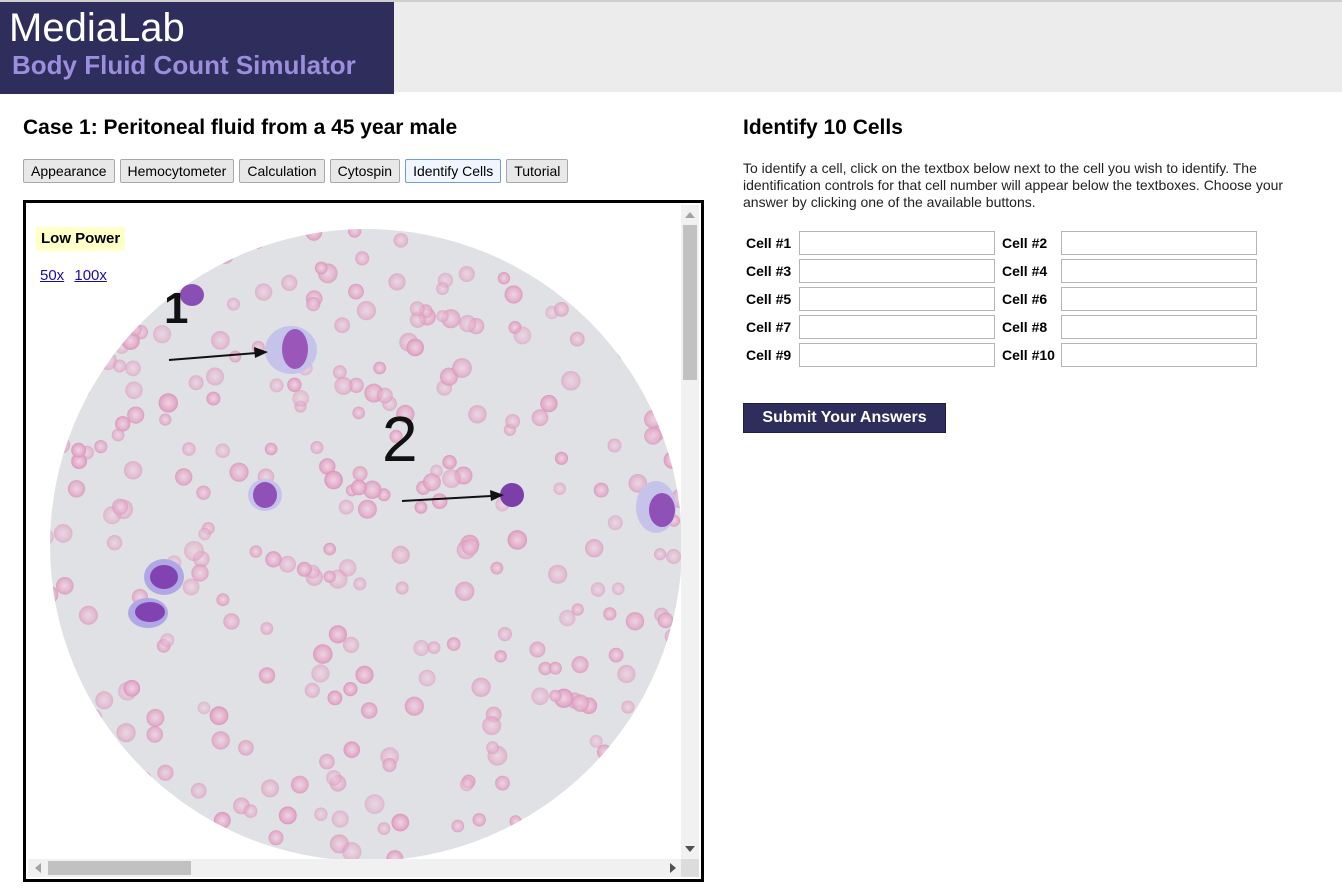 The image size is (1342, 893). I want to click on scroll-down-icon, so click(690, 849).